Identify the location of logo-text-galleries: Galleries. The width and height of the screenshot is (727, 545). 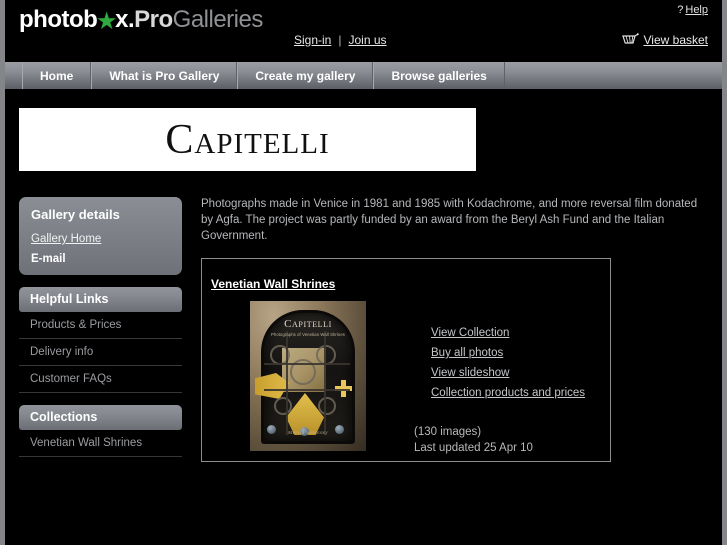
(218, 19).